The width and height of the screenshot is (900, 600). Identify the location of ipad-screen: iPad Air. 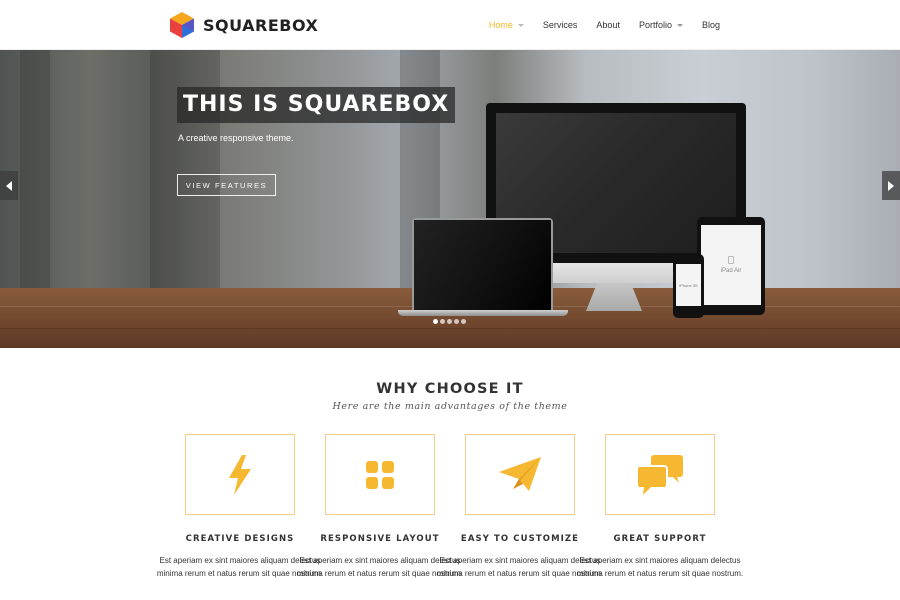
(731, 265).